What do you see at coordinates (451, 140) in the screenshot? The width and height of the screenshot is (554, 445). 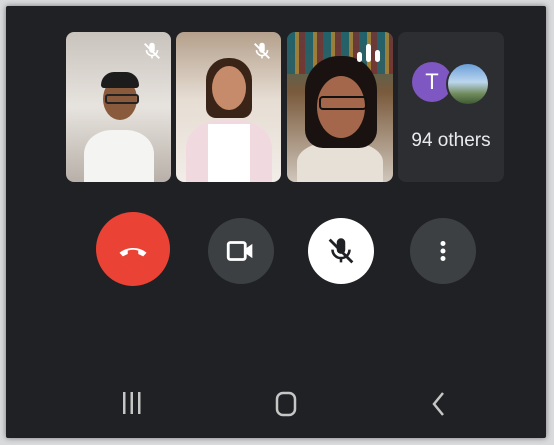 I see `others-count-label: 94 others` at bounding box center [451, 140].